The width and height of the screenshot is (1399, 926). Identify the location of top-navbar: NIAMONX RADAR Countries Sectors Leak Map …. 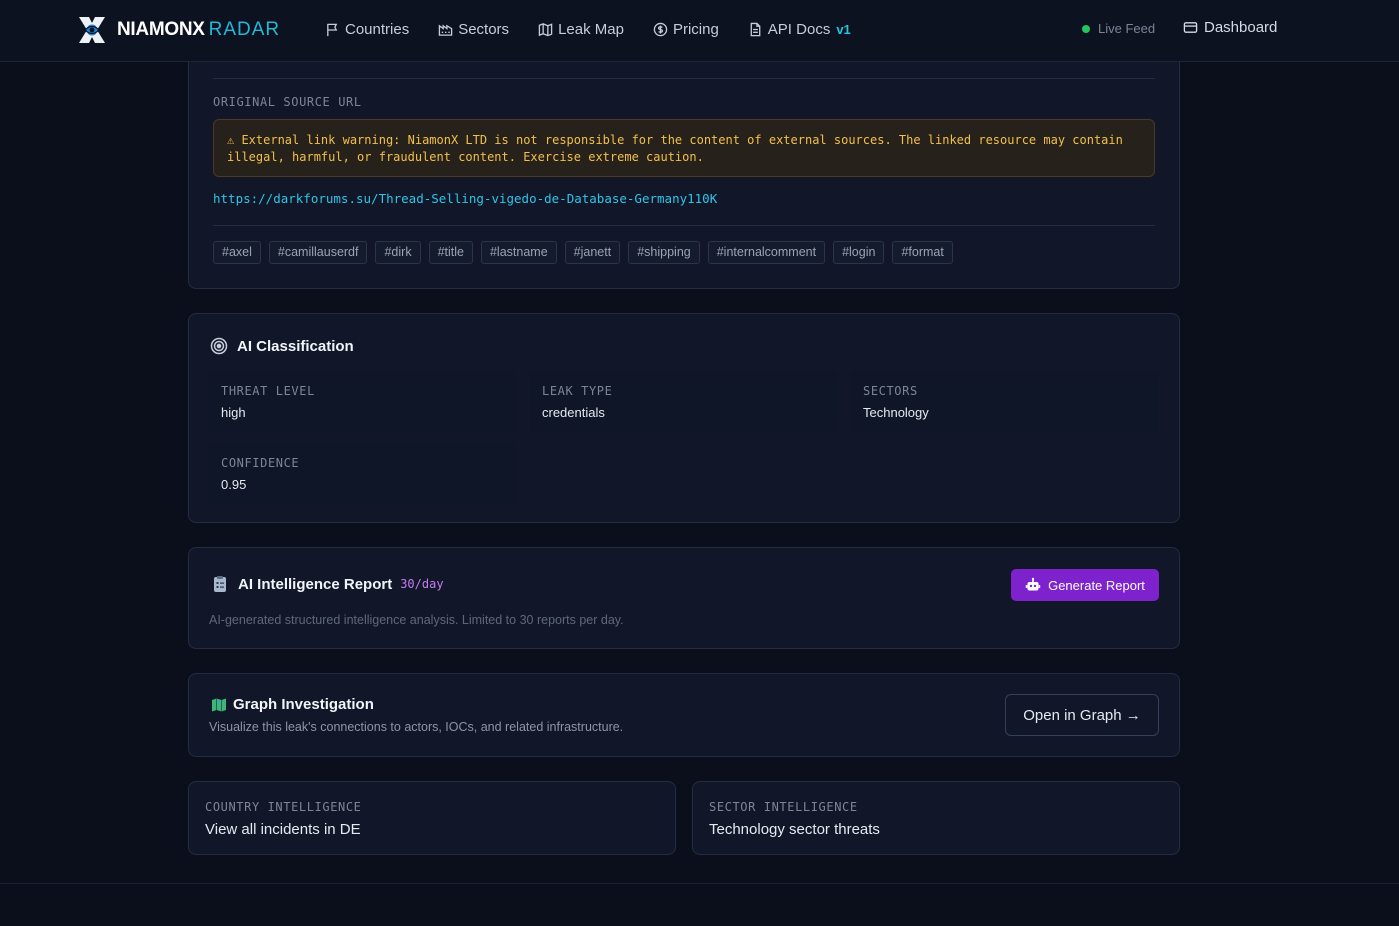
(699, 31).